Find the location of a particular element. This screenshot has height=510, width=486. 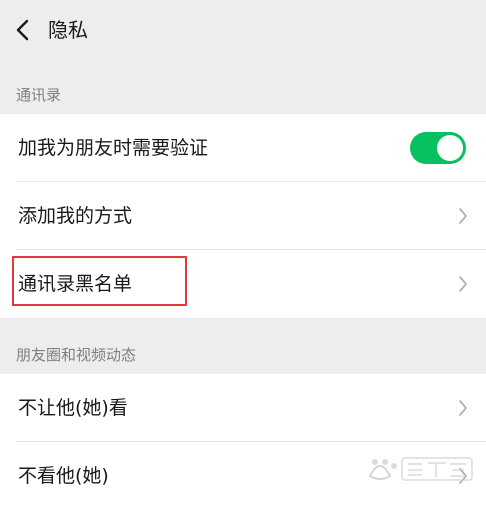

navigation-bar: 隐私 is located at coordinates (243, 30).